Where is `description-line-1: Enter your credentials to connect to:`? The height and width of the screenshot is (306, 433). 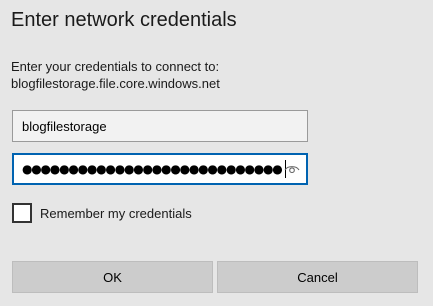 description-line-1: Enter your credentials to connect to: is located at coordinates (115, 66).